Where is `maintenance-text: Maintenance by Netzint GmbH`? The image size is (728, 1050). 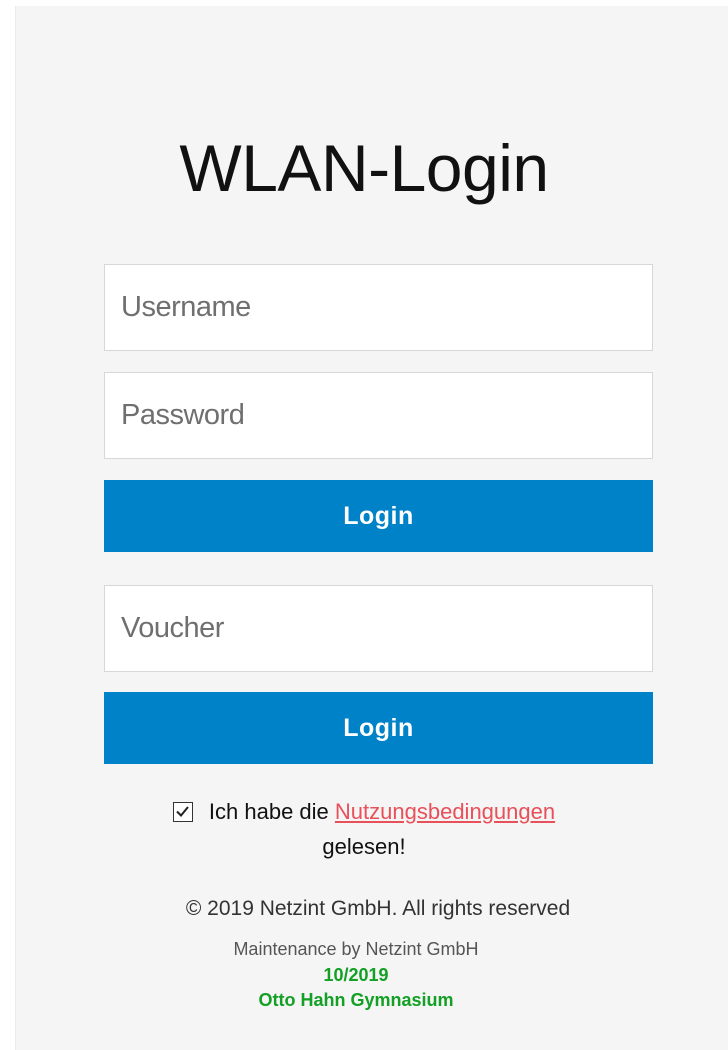 maintenance-text: Maintenance by Netzint GmbH is located at coordinates (356, 949).